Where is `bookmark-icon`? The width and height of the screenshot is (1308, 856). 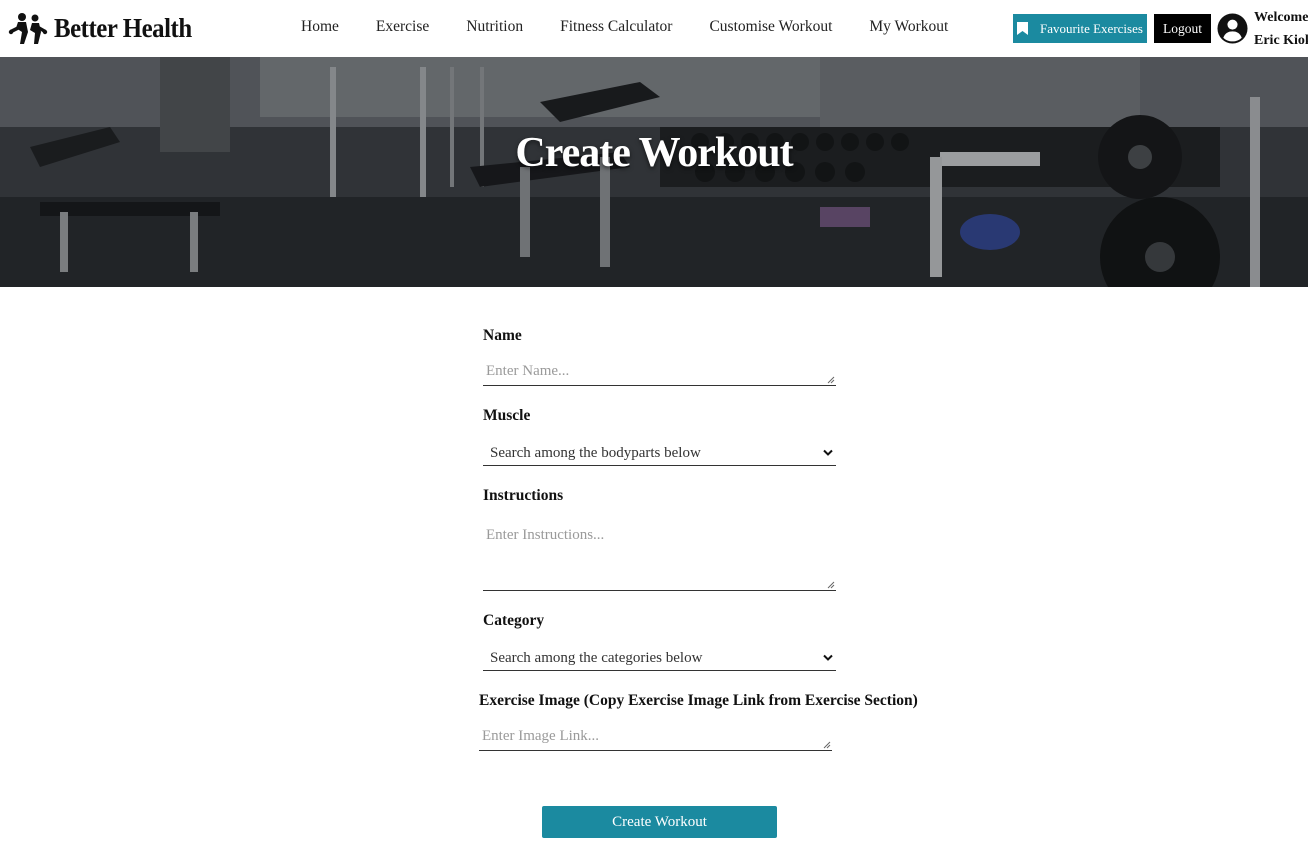
bookmark-icon is located at coordinates (1023, 28).